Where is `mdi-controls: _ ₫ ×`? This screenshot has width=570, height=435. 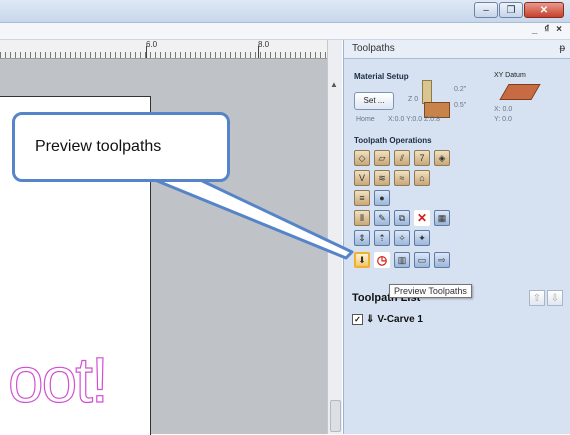 mdi-controls: _ ₫ × is located at coordinates (548, 29).